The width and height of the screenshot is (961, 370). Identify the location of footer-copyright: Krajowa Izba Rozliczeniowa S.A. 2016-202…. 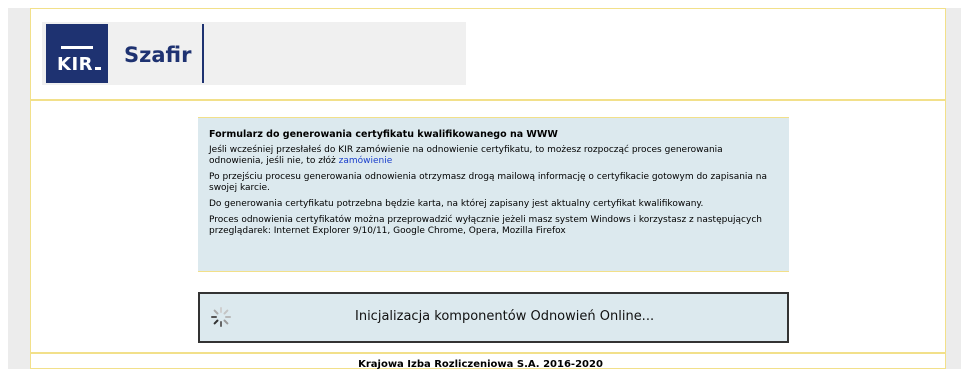
(480, 364).